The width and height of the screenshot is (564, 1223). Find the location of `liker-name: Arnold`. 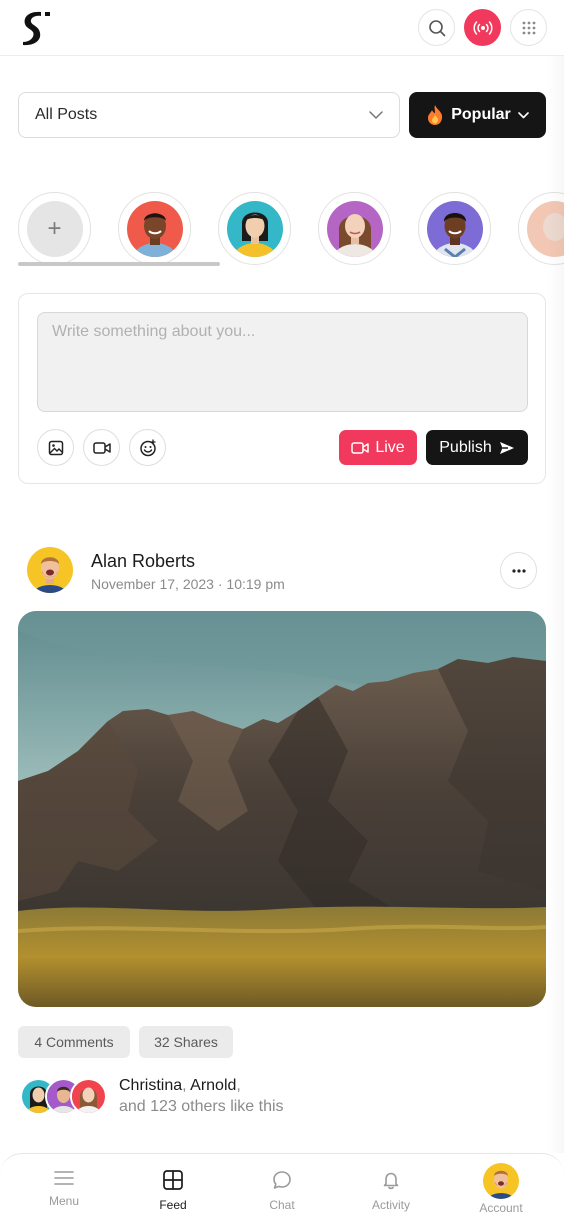

liker-name: Arnold is located at coordinates (213, 1085).